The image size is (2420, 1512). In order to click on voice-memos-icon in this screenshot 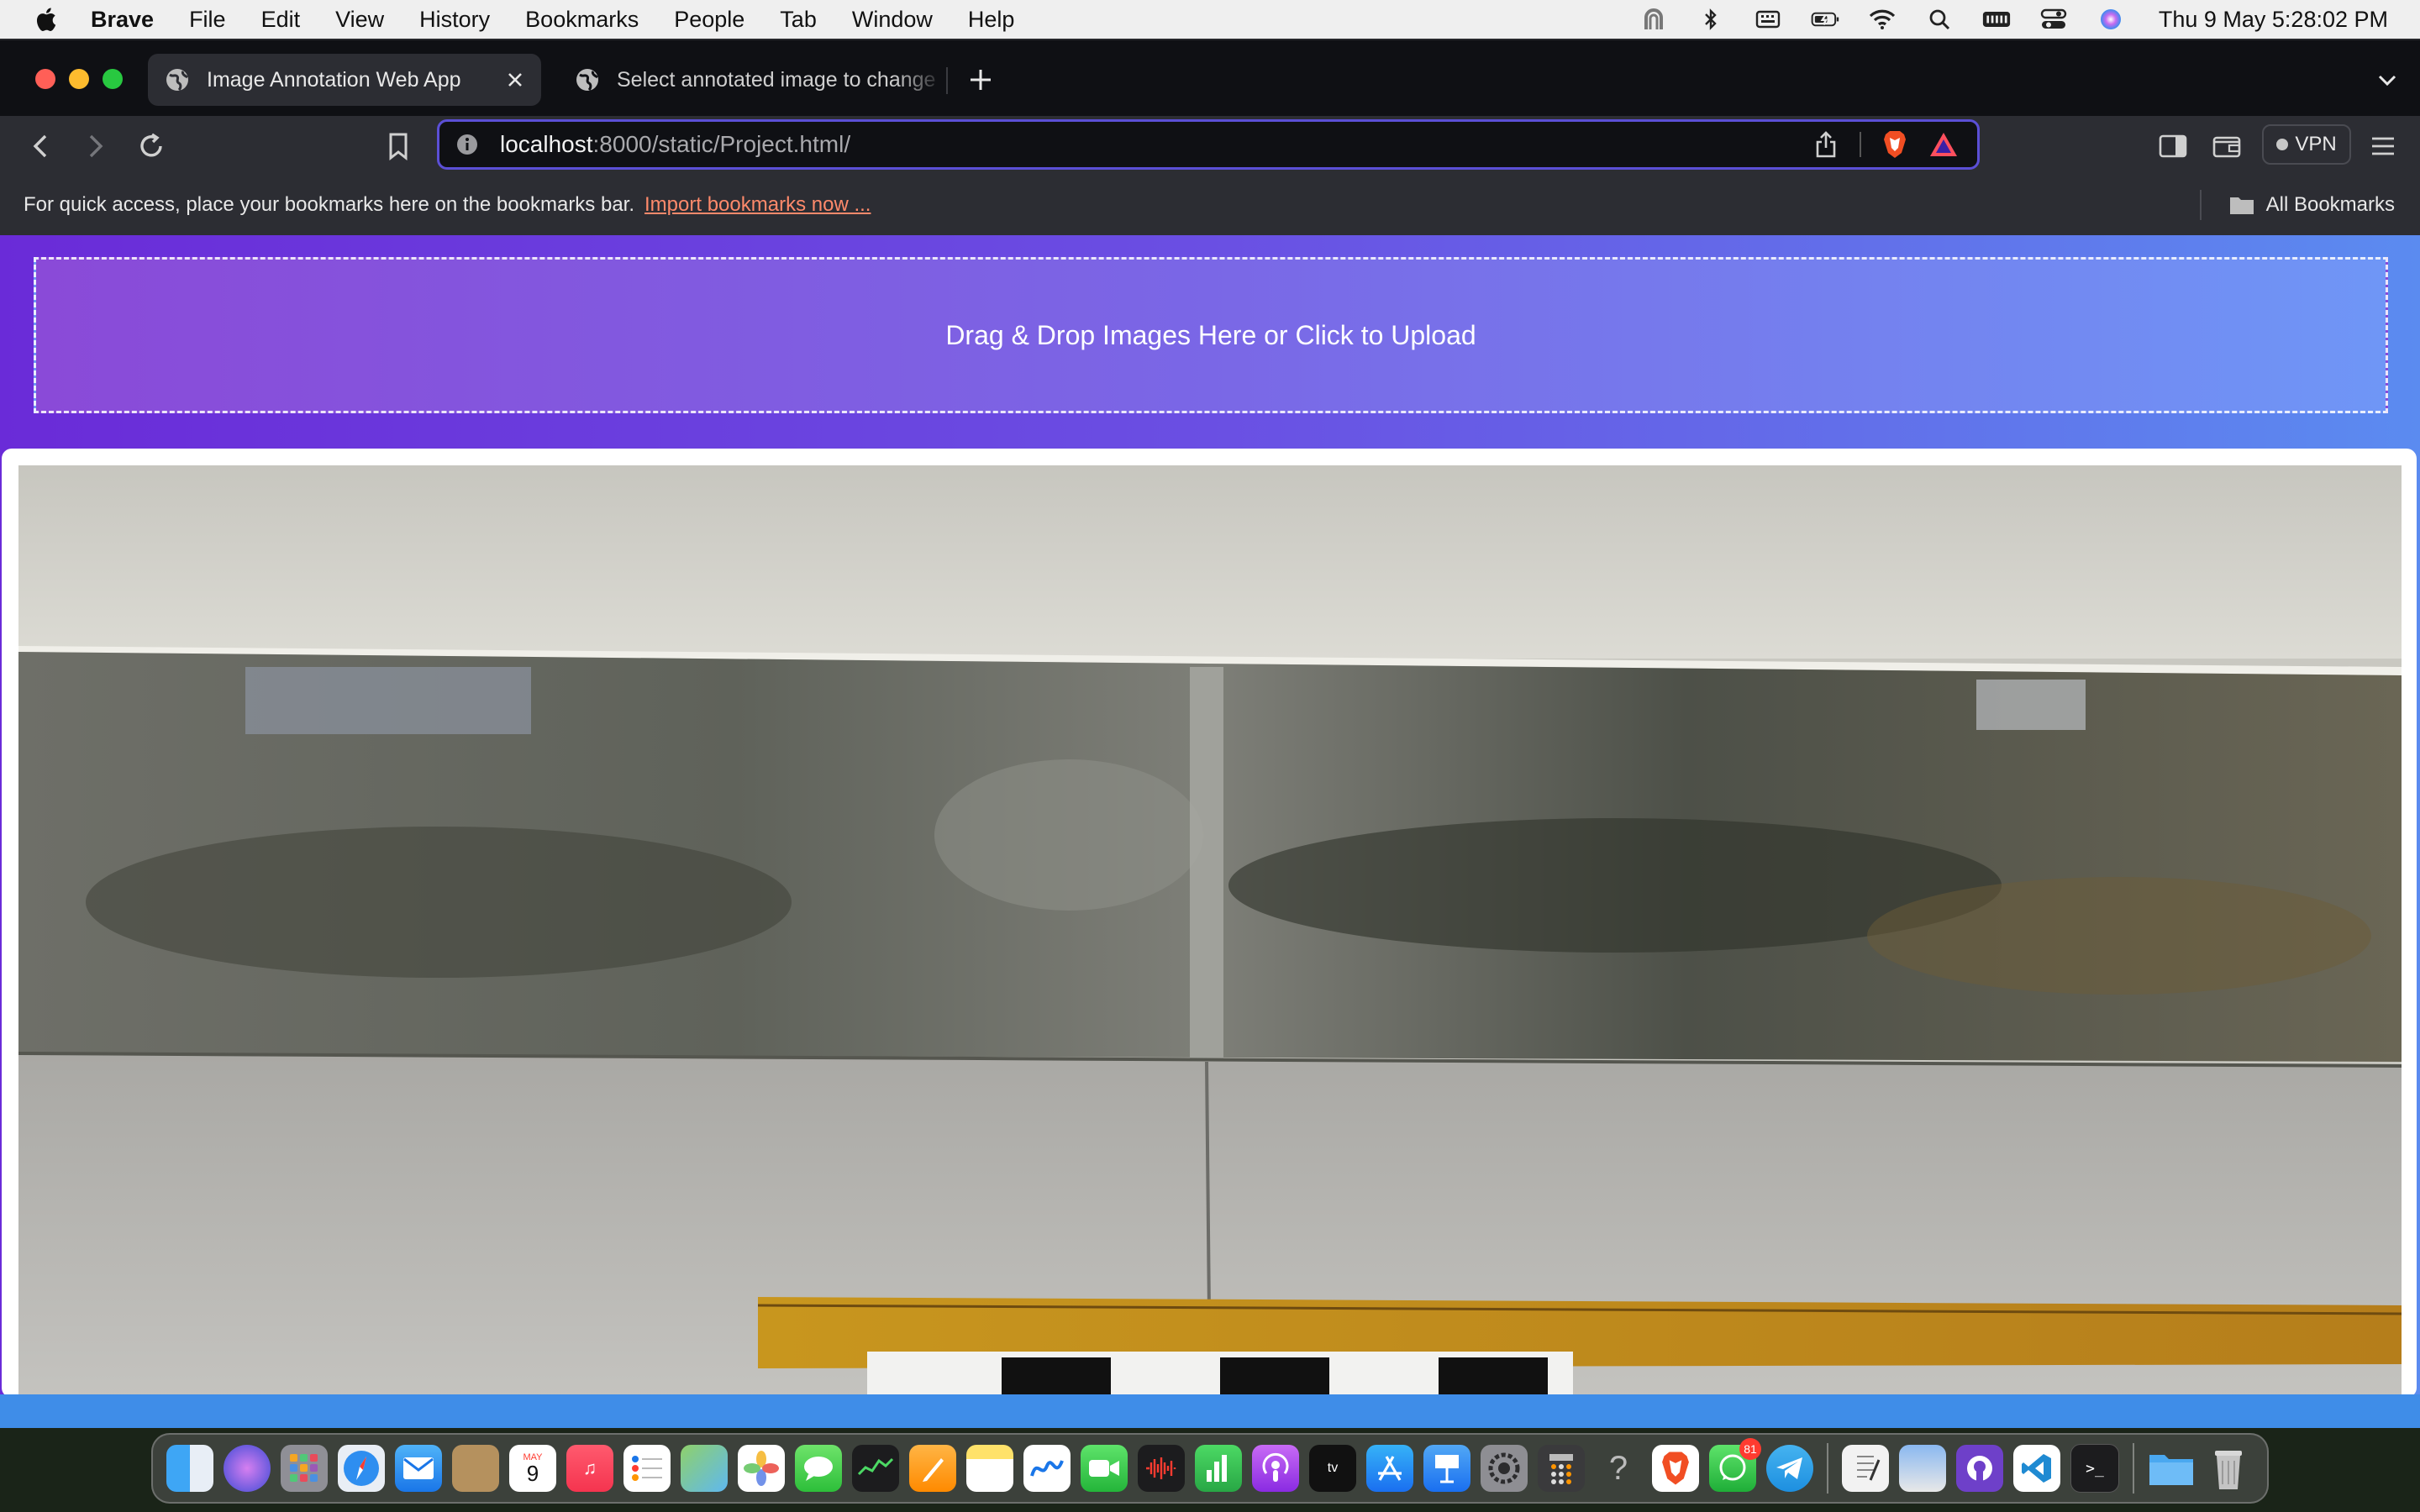, I will do `click(1162, 1468)`.